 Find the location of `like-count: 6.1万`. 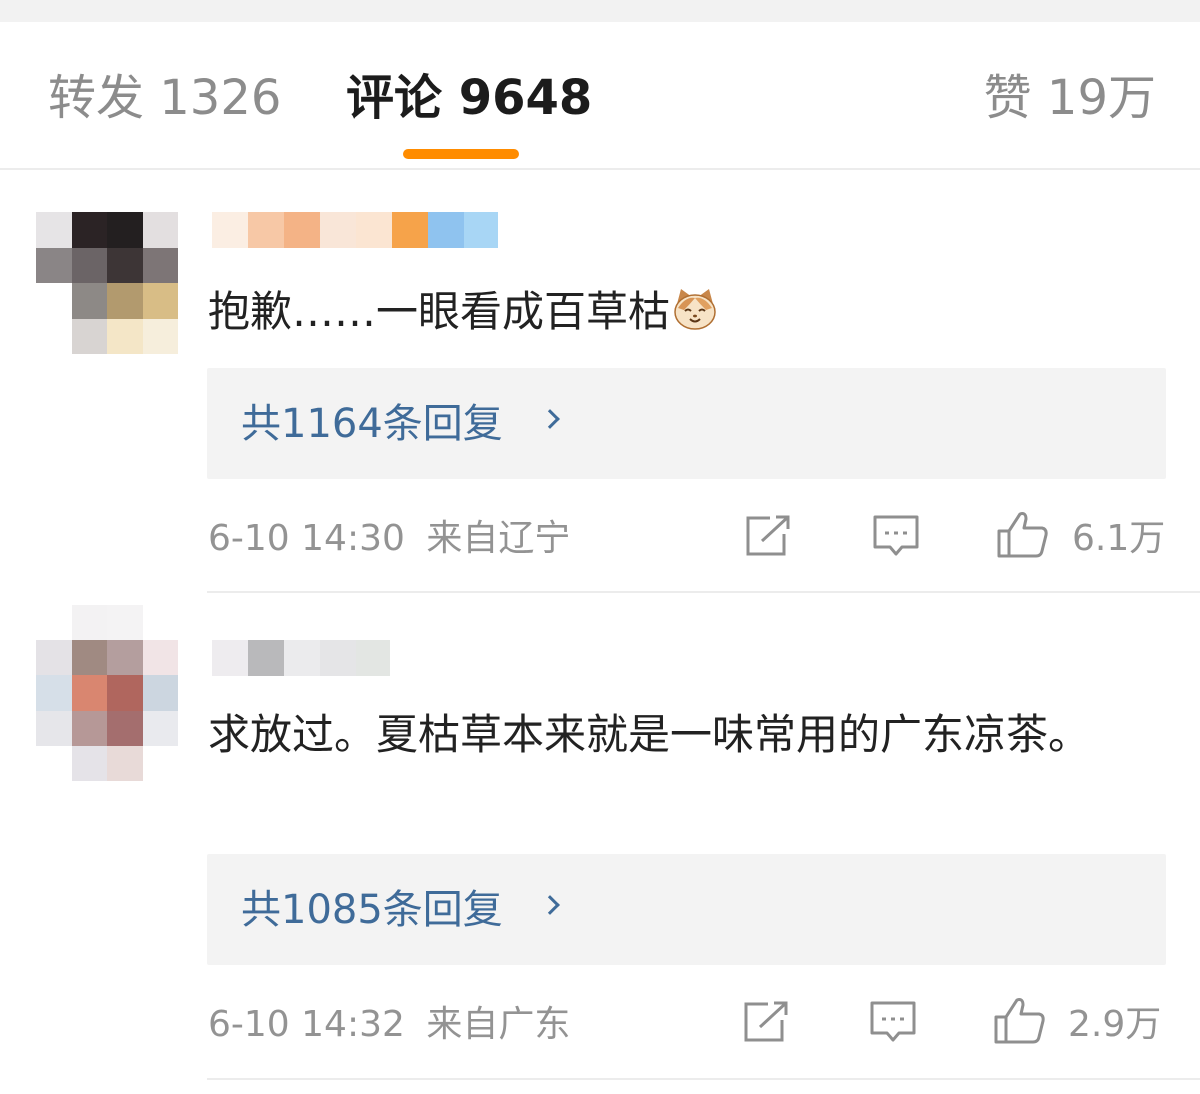

like-count: 6.1万 is located at coordinates (1119, 538).